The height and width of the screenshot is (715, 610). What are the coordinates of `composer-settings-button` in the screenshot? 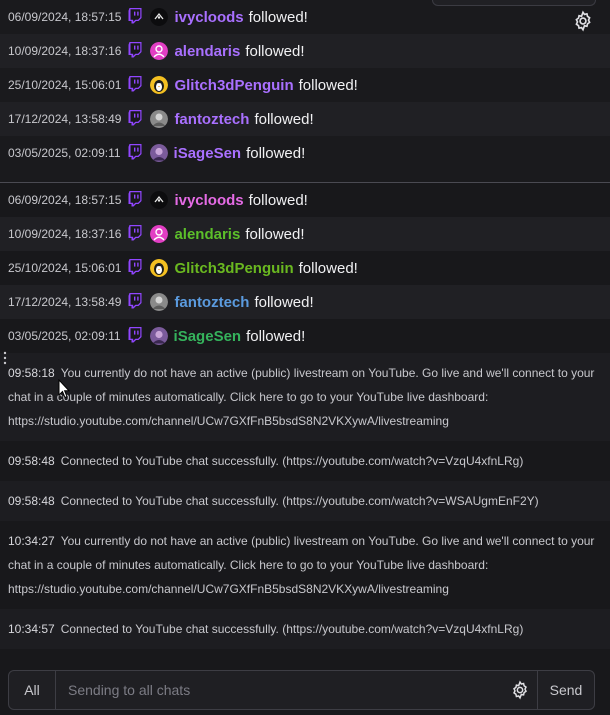 It's located at (520, 690).